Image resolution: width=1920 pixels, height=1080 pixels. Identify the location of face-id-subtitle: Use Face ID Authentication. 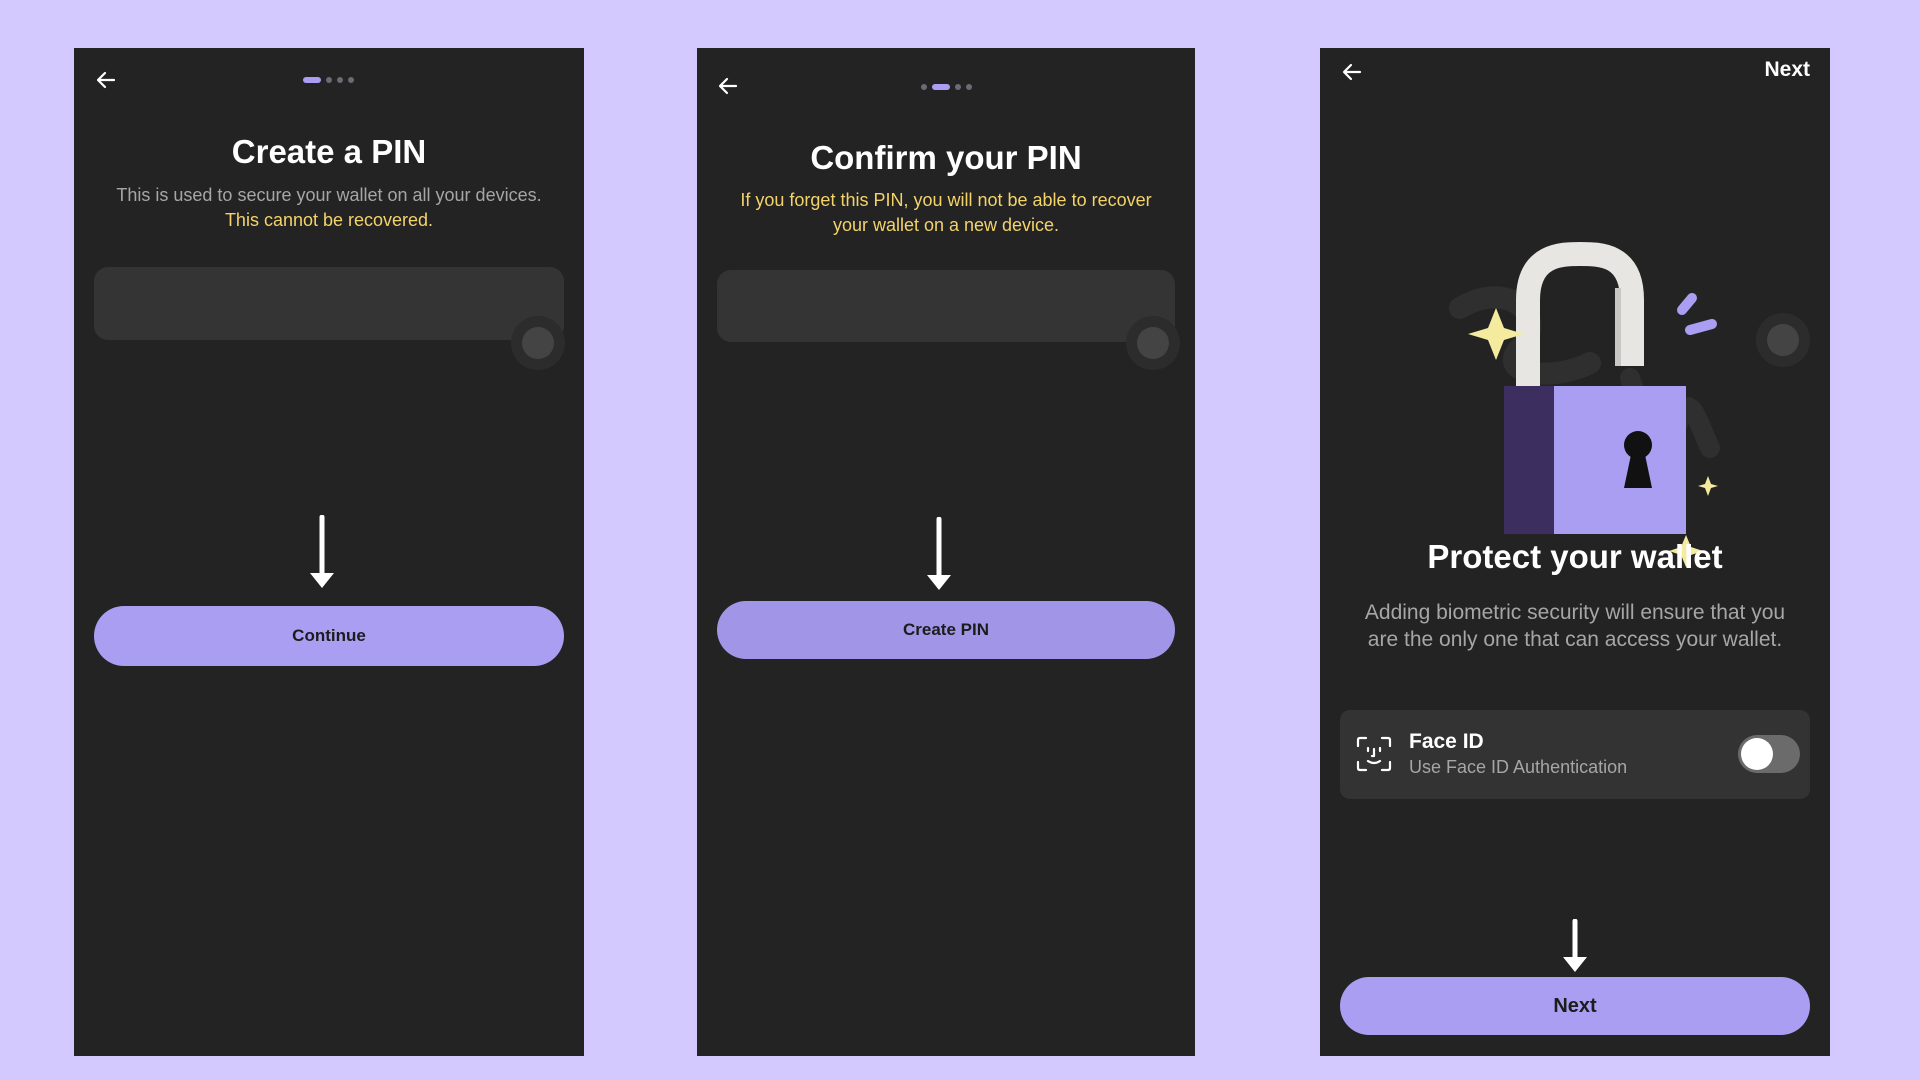
(1518, 767).